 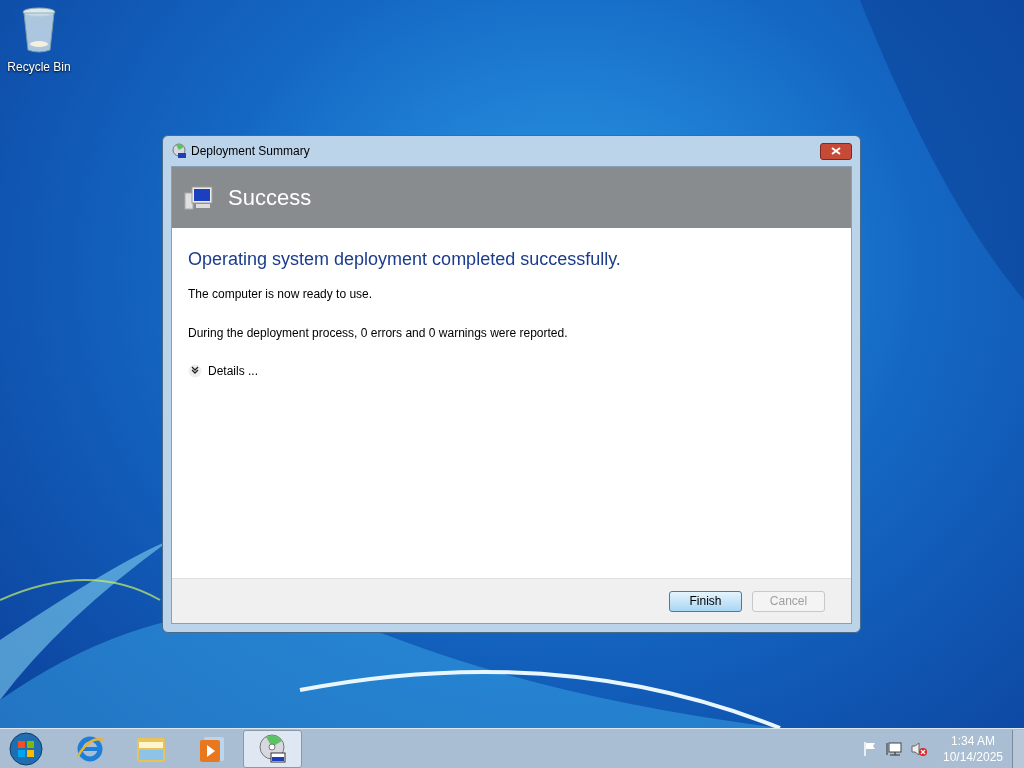 What do you see at coordinates (250, 151) in the screenshot?
I see `window-title: Deployment Summary` at bounding box center [250, 151].